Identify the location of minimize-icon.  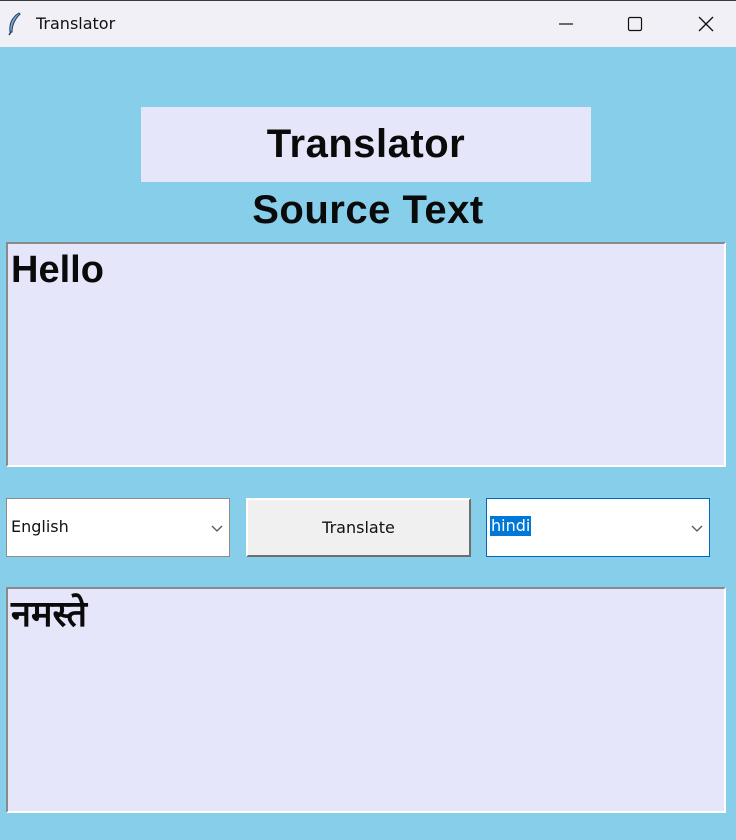
(566, 24).